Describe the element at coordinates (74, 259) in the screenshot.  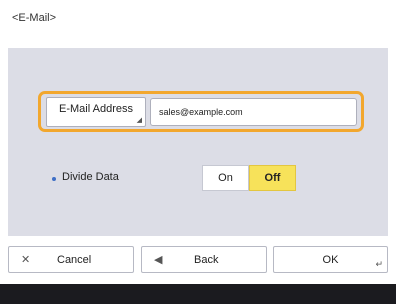
I see `cancel-label: Cancel` at that location.